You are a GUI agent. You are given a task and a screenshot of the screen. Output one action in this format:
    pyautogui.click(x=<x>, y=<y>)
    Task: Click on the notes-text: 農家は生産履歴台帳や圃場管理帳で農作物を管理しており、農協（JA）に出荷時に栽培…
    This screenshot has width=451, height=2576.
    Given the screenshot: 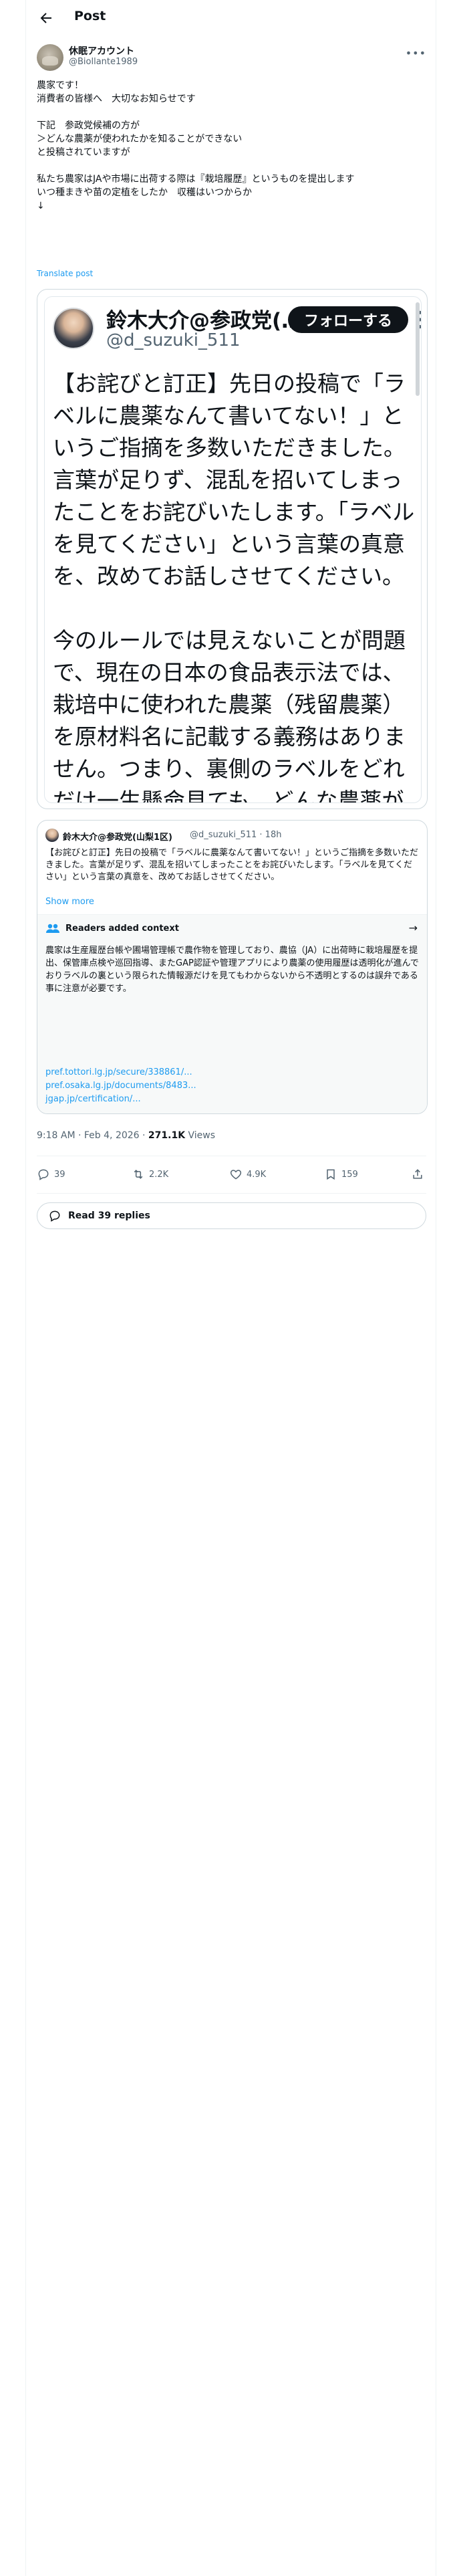 What is the action you would take?
    pyautogui.click(x=232, y=970)
    